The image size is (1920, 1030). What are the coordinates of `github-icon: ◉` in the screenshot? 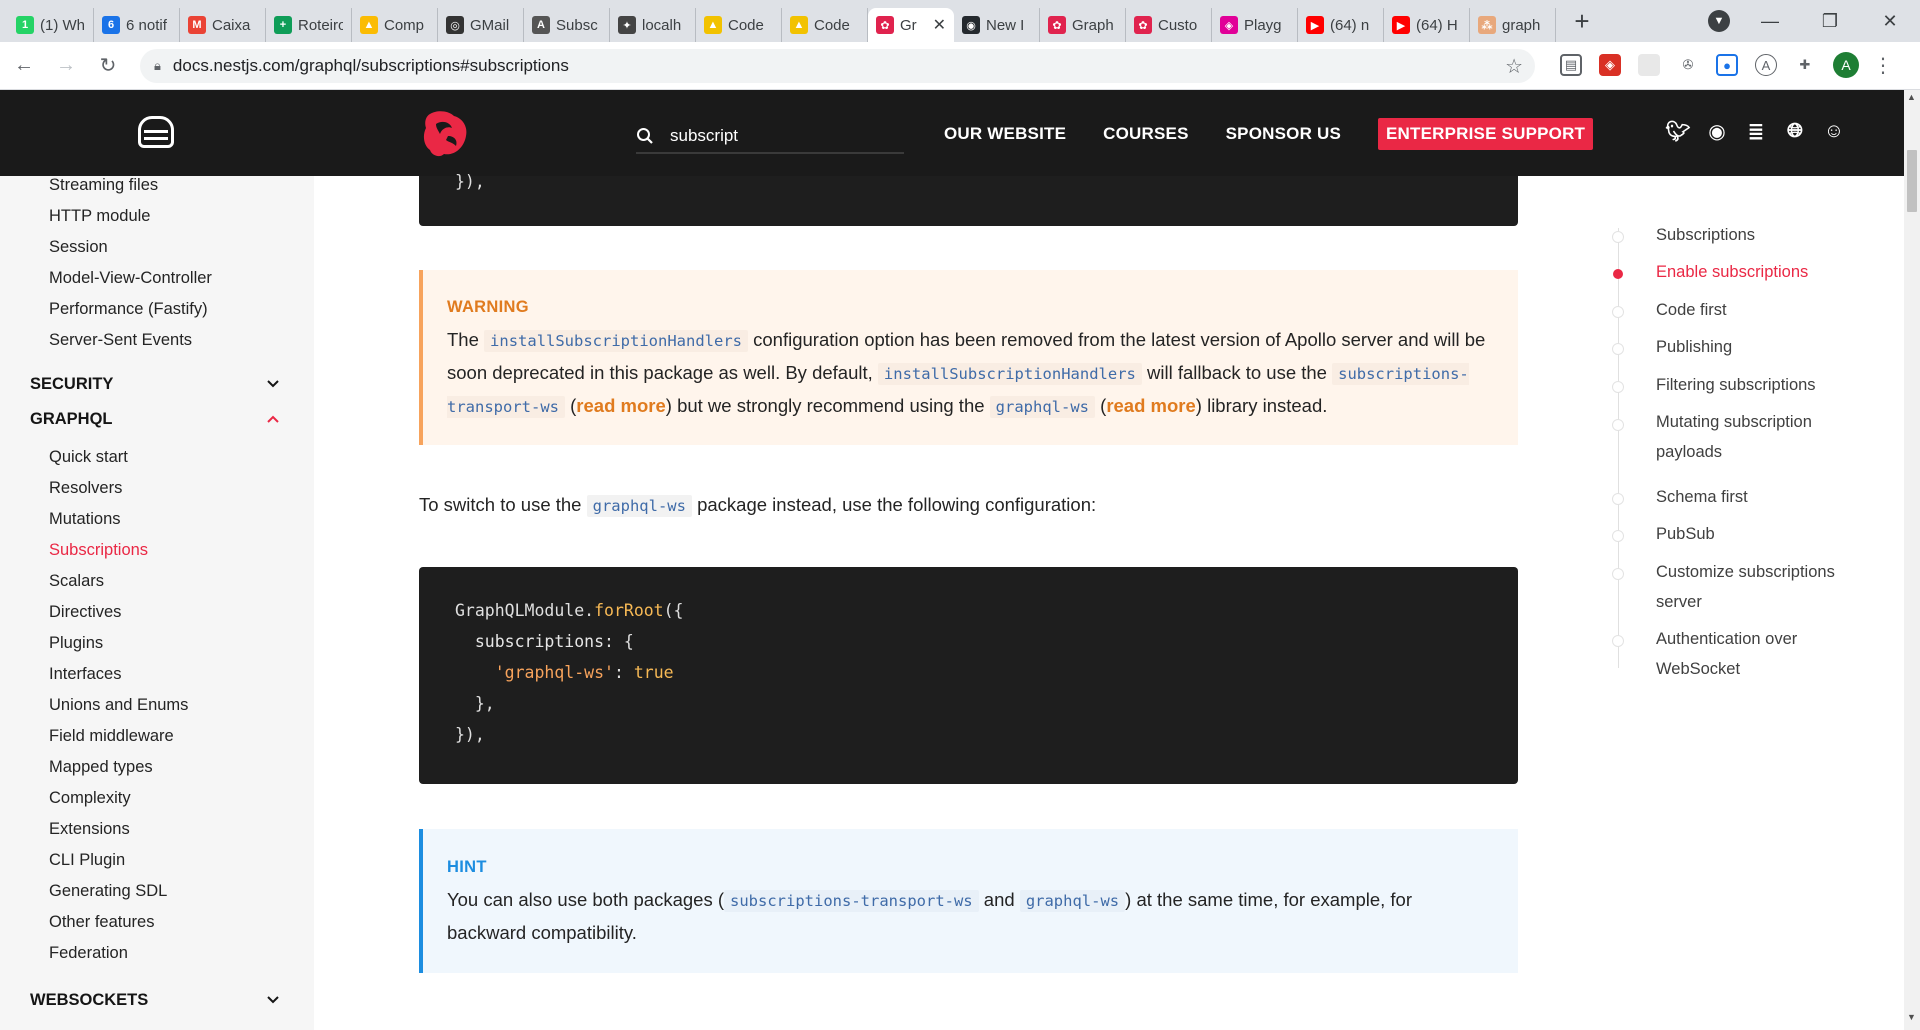 It's located at (1717, 131).